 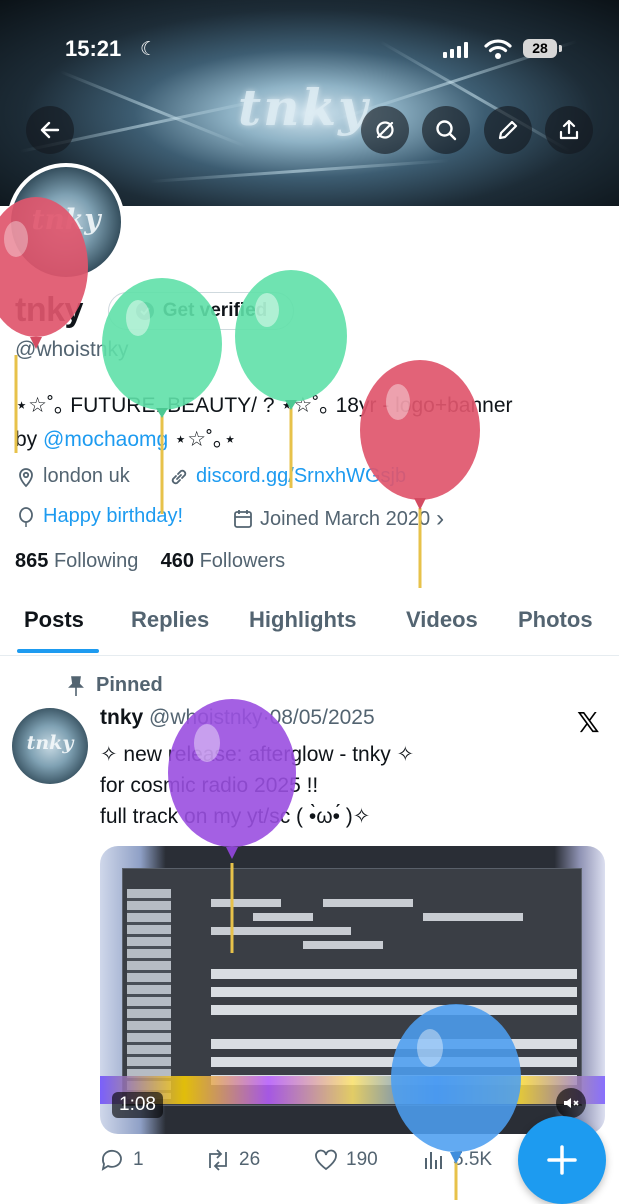 I want to click on pinned-label: Pinned, so click(x=114, y=685).